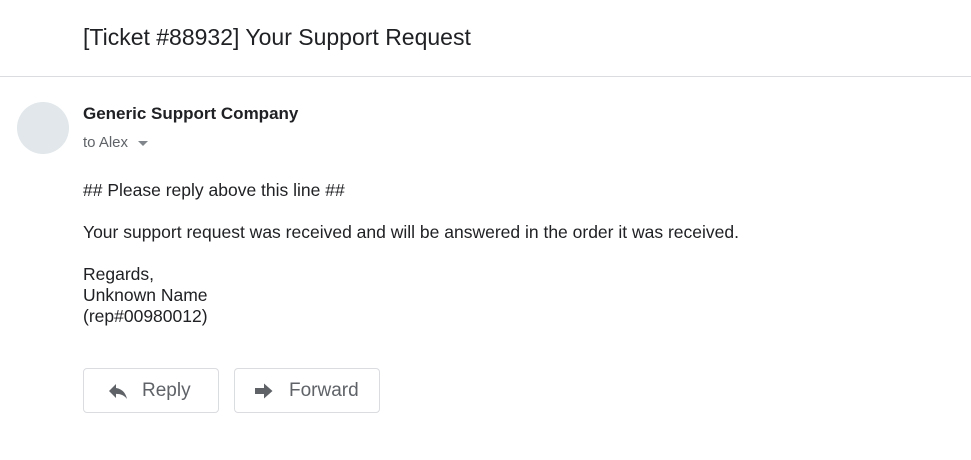 Image resolution: width=971 pixels, height=460 pixels. I want to click on recipient-label: to Alex, so click(106, 142).